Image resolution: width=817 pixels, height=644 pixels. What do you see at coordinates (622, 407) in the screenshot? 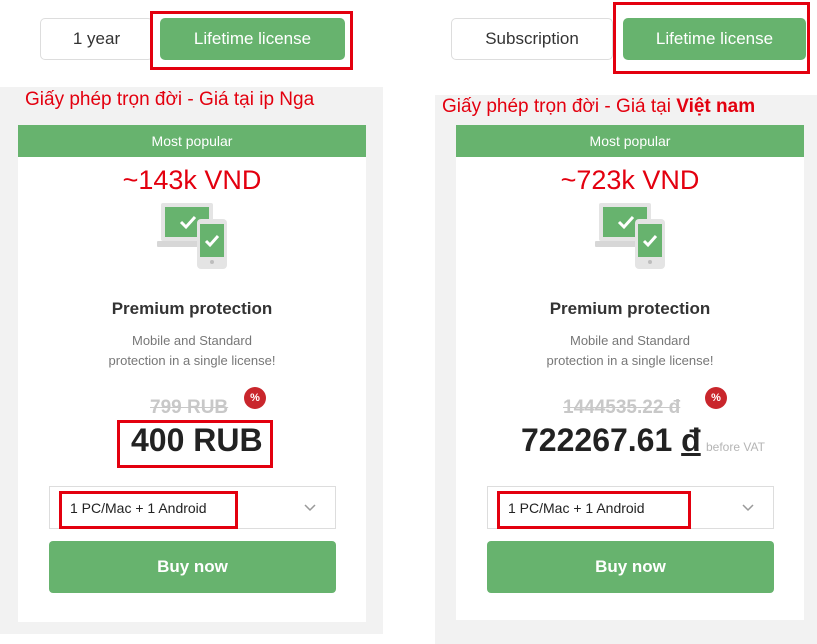
I see `old-price: 1444535.22 đ` at bounding box center [622, 407].